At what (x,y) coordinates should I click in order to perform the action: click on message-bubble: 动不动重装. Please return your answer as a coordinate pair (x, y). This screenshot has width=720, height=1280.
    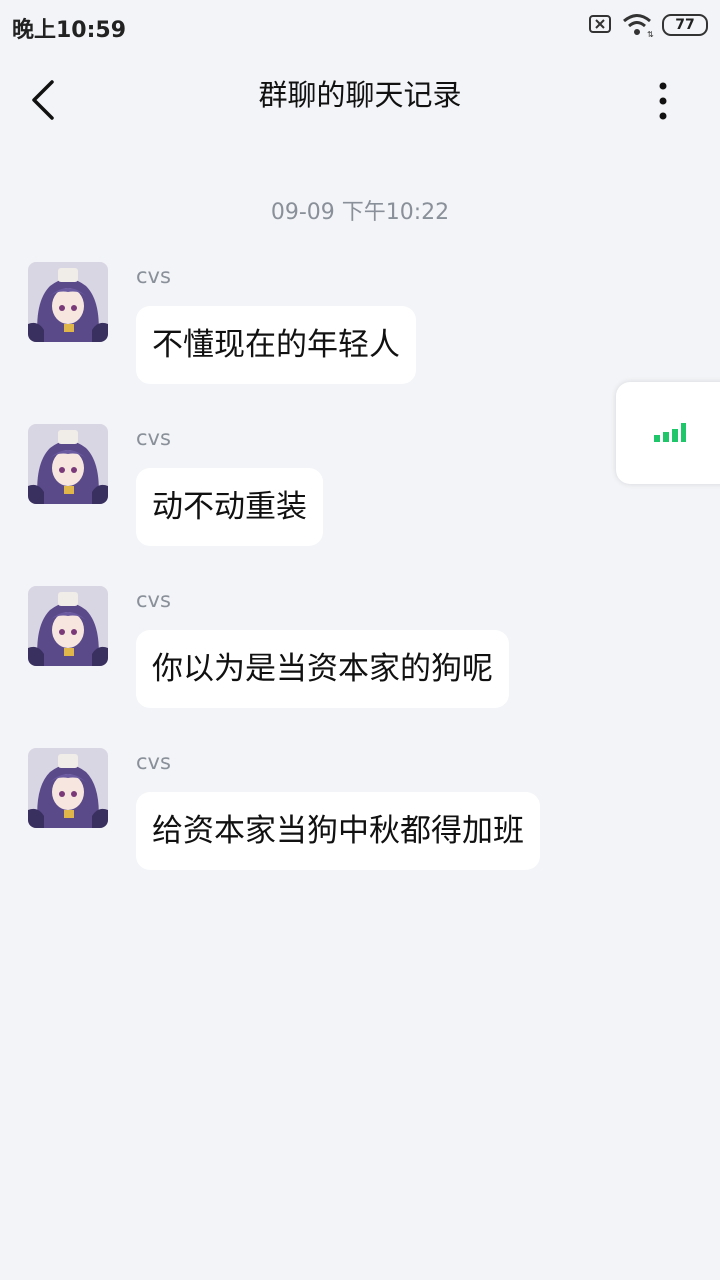
    Looking at the image, I should click on (229, 507).